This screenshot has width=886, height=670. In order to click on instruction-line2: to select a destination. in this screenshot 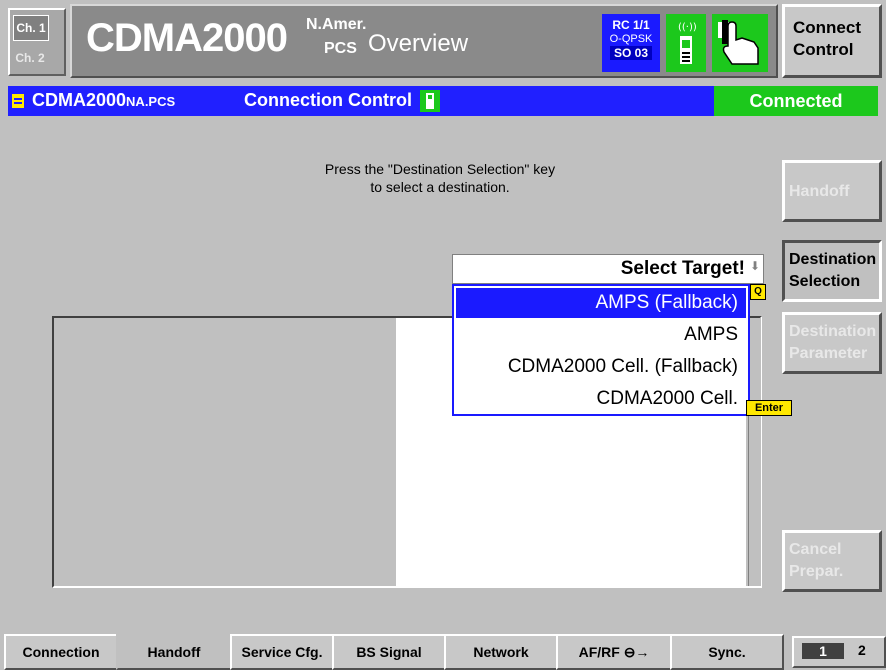, I will do `click(440, 187)`.